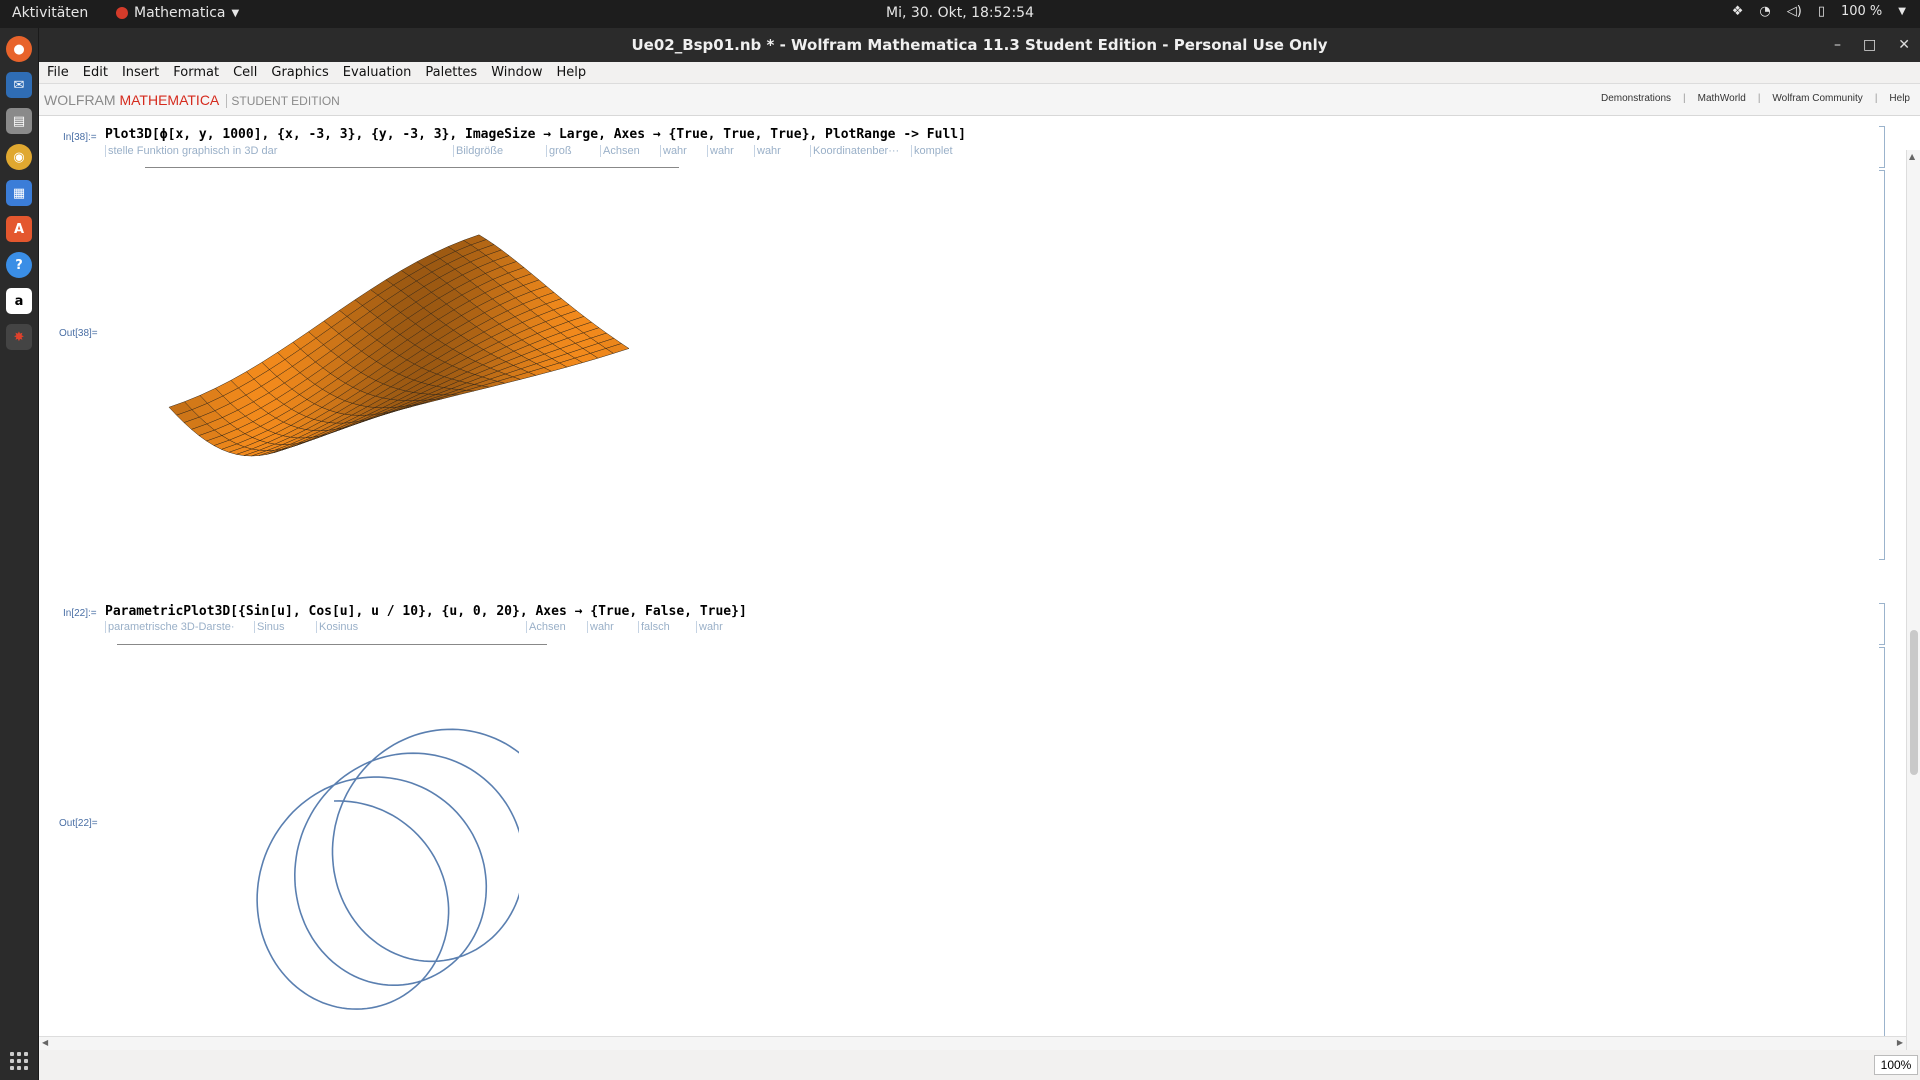  What do you see at coordinates (45, 1042) in the screenshot?
I see `scroll-left-icon: ◀` at bounding box center [45, 1042].